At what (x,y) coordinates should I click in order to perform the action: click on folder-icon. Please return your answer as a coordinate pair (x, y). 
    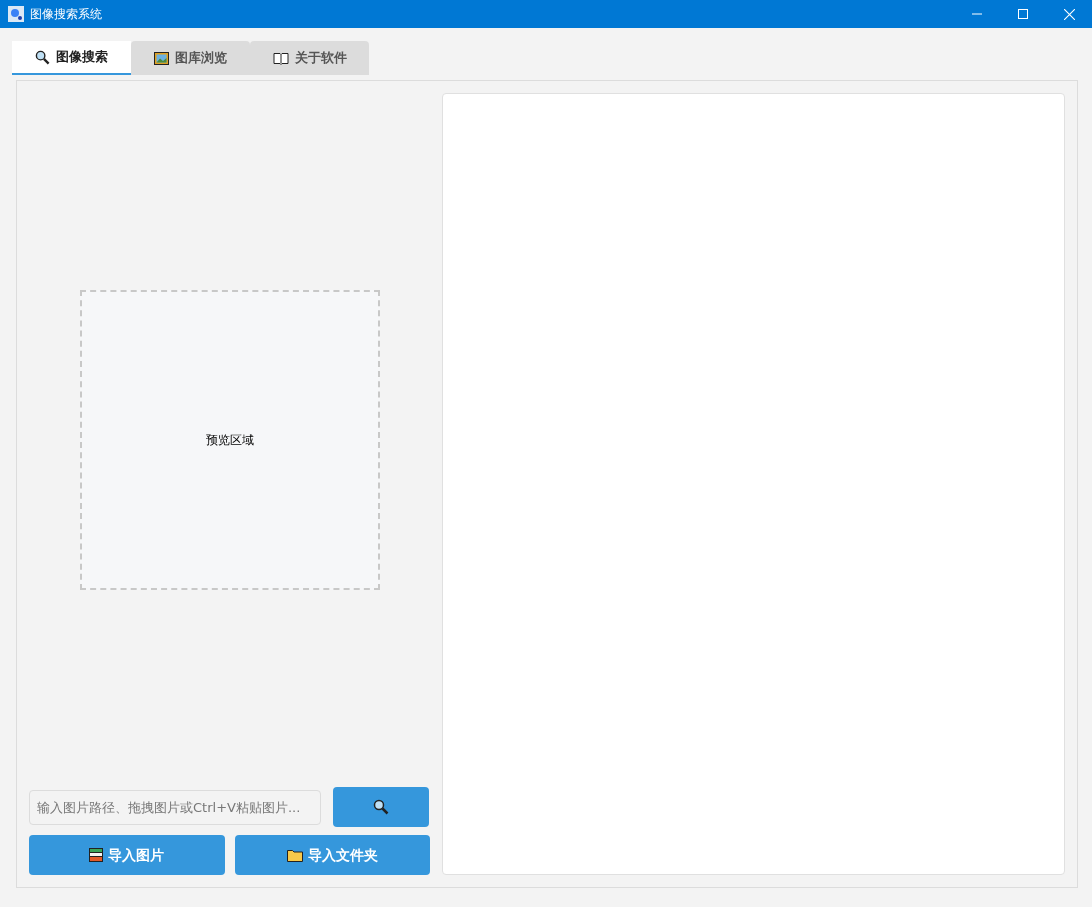
    Looking at the image, I should click on (294, 855).